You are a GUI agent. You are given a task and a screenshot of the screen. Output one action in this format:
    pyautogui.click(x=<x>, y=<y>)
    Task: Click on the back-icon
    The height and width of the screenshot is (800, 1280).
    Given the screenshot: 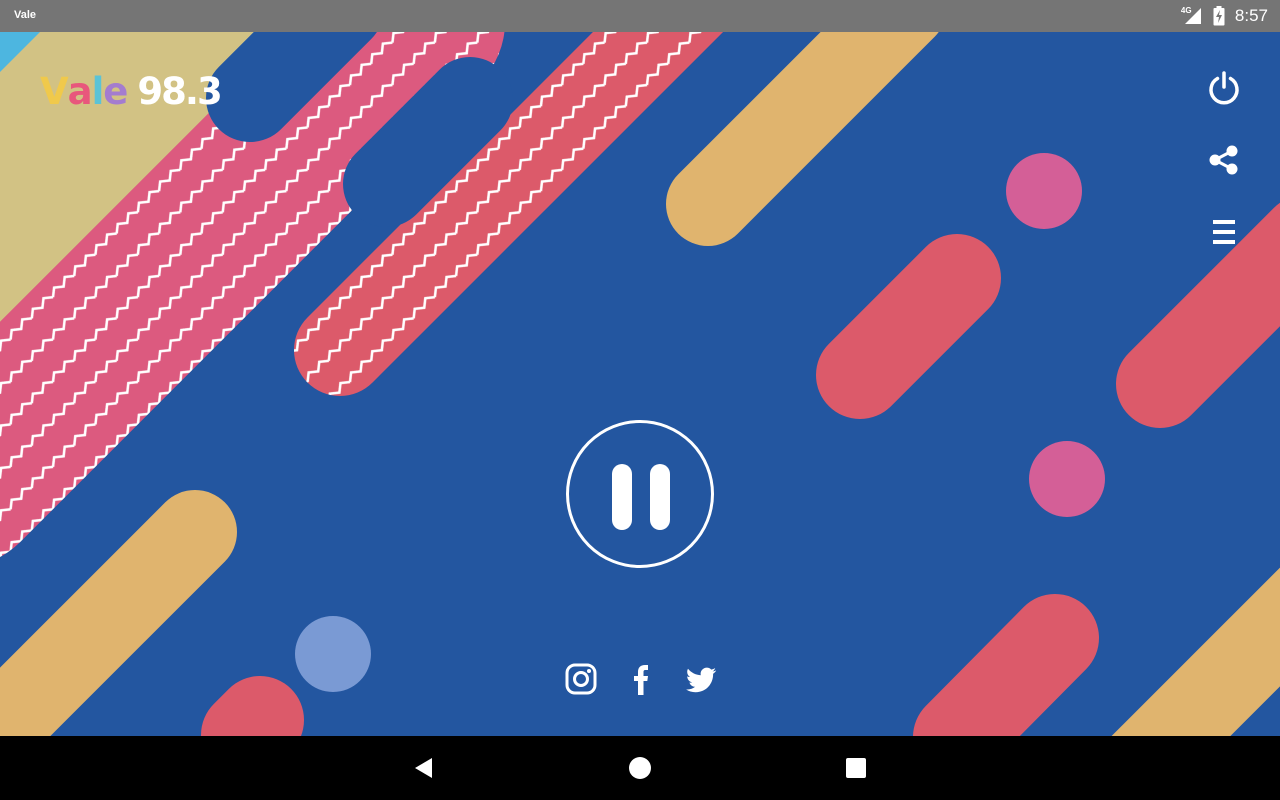 What is the action you would take?
    pyautogui.click(x=424, y=768)
    